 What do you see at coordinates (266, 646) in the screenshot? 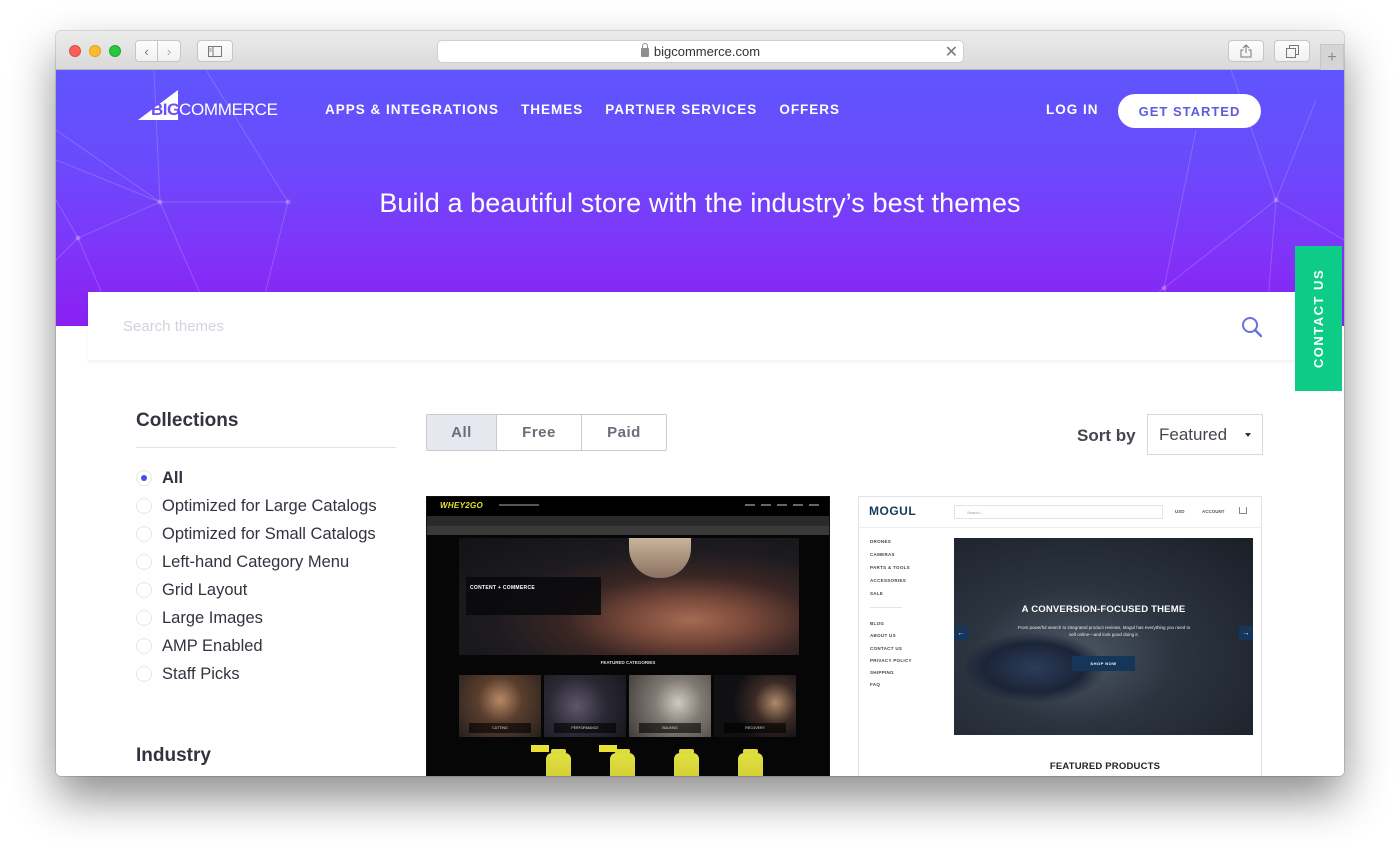
I see `collection-option-amp-enabled: AMP Enabled` at bounding box center [266, 646].